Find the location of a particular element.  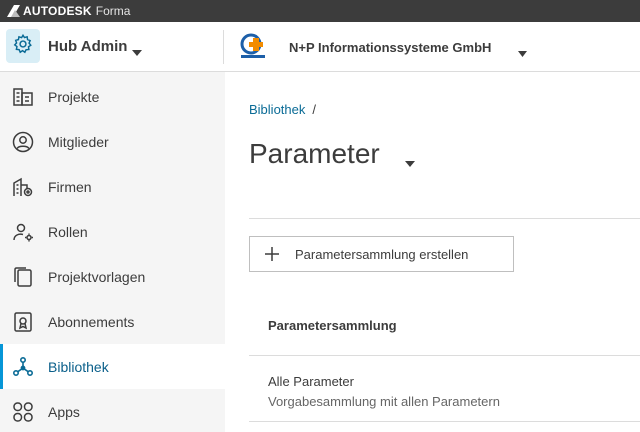

library-icon is located at coordinates (23, 367).